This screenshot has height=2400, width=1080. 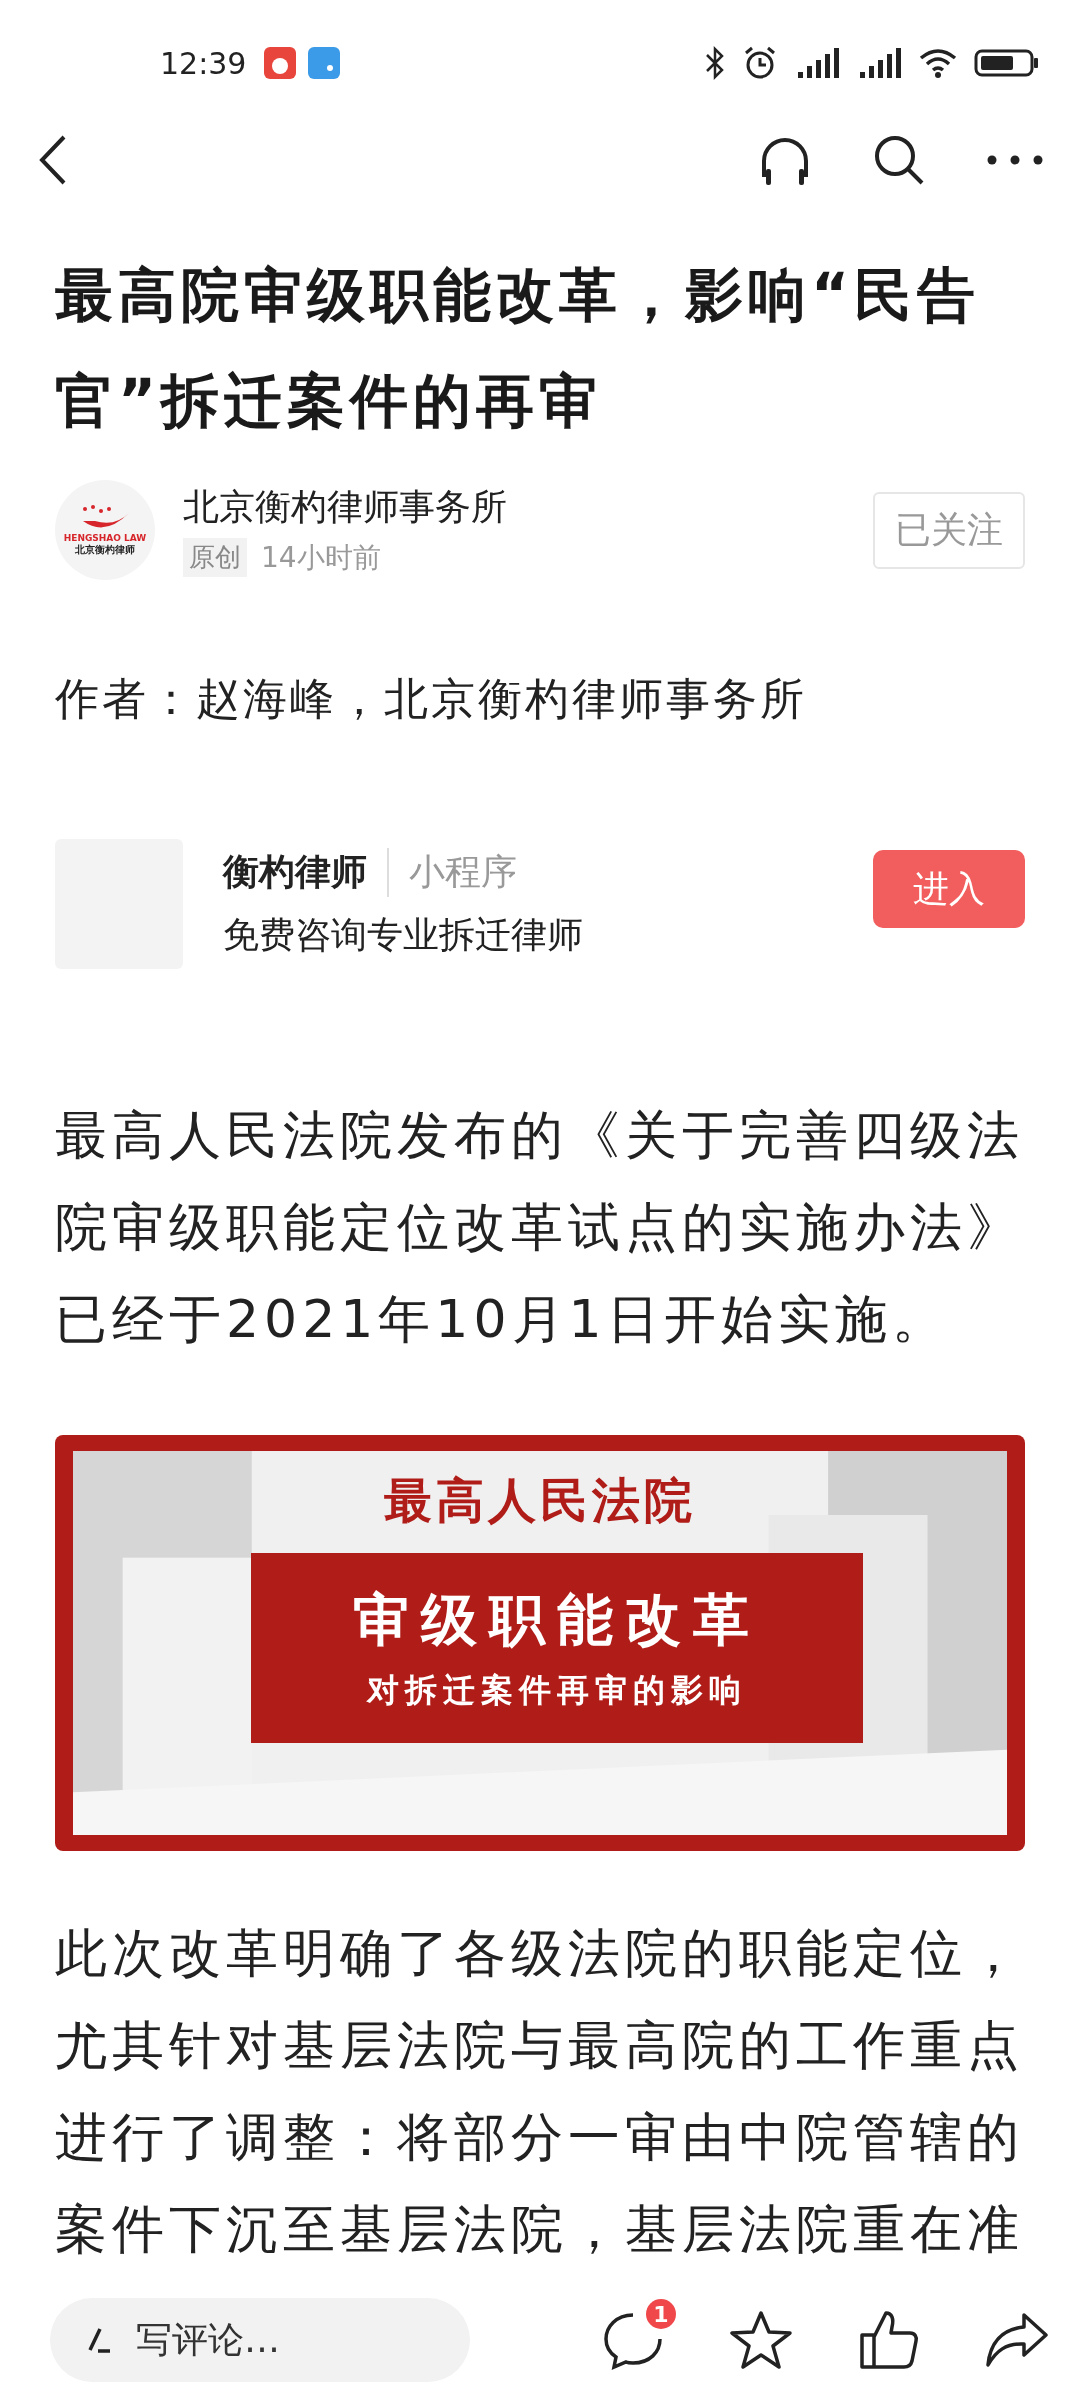 What do you see at coordinates (938, 63) in the screenshot?
I see `wifi-icon` at bounding box center [938, 63].